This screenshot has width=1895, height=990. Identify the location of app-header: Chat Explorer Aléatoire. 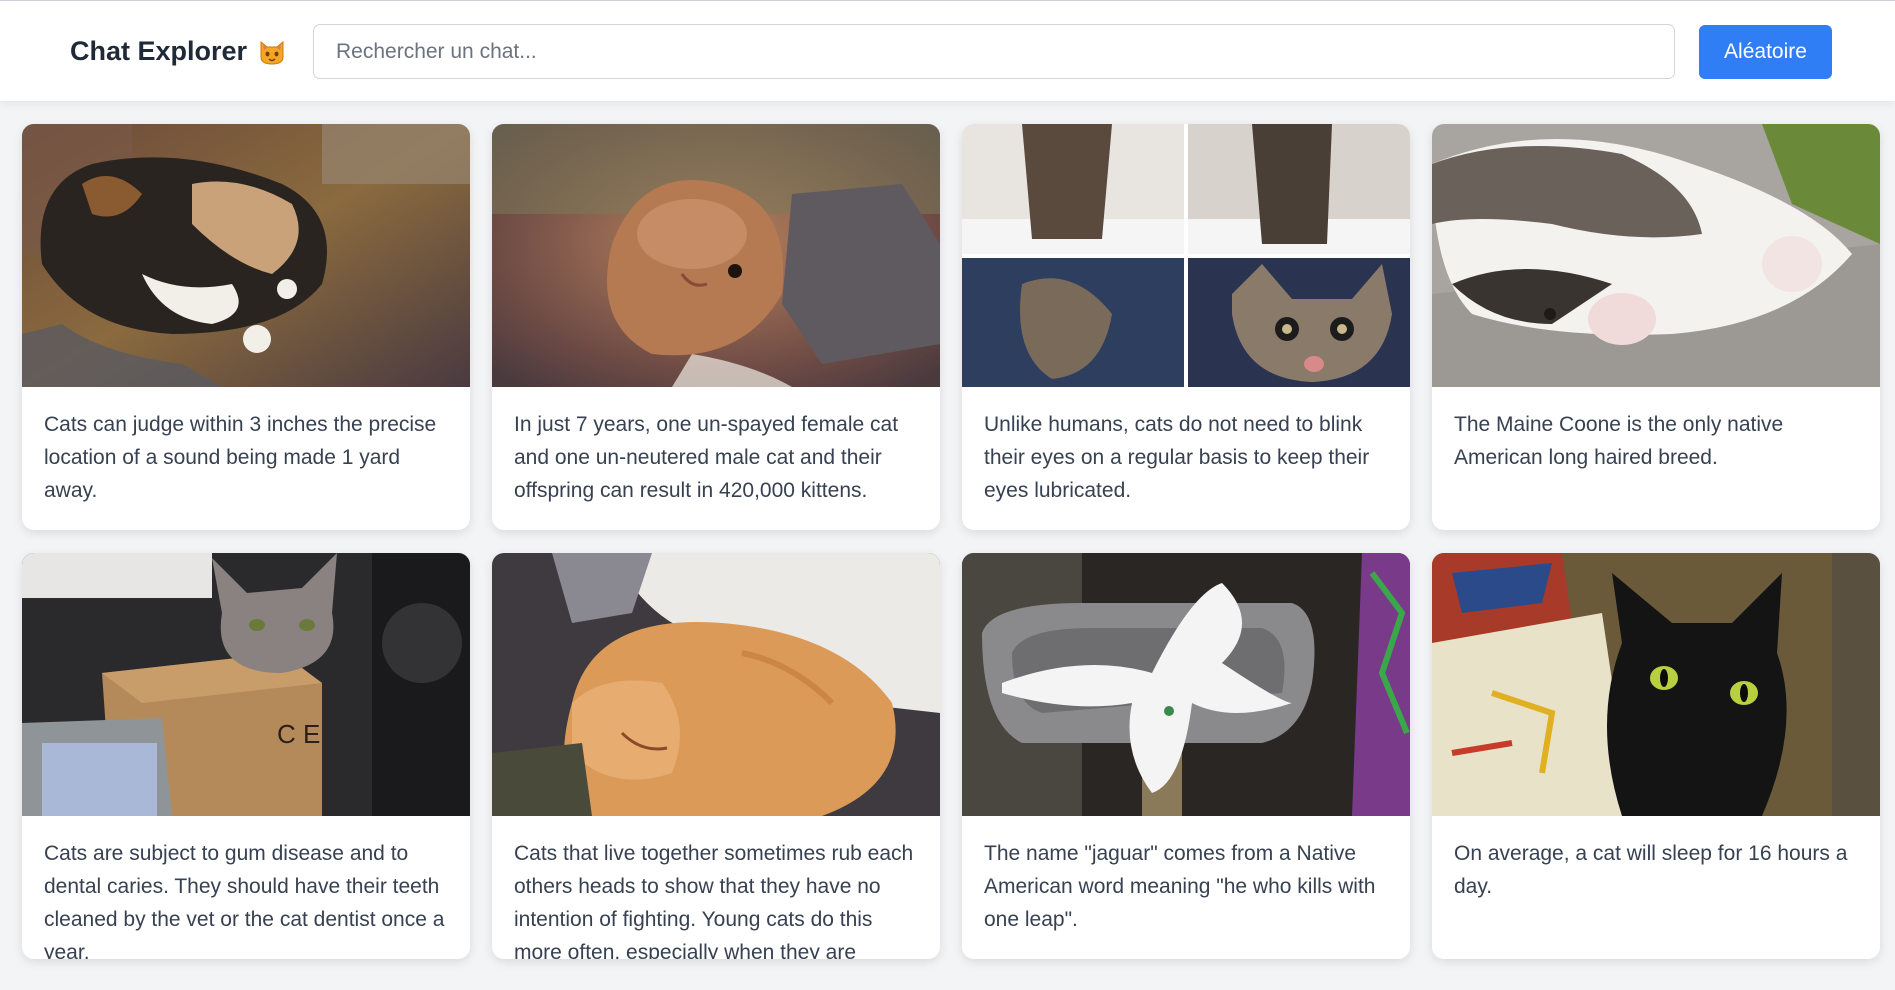
(947, 51).